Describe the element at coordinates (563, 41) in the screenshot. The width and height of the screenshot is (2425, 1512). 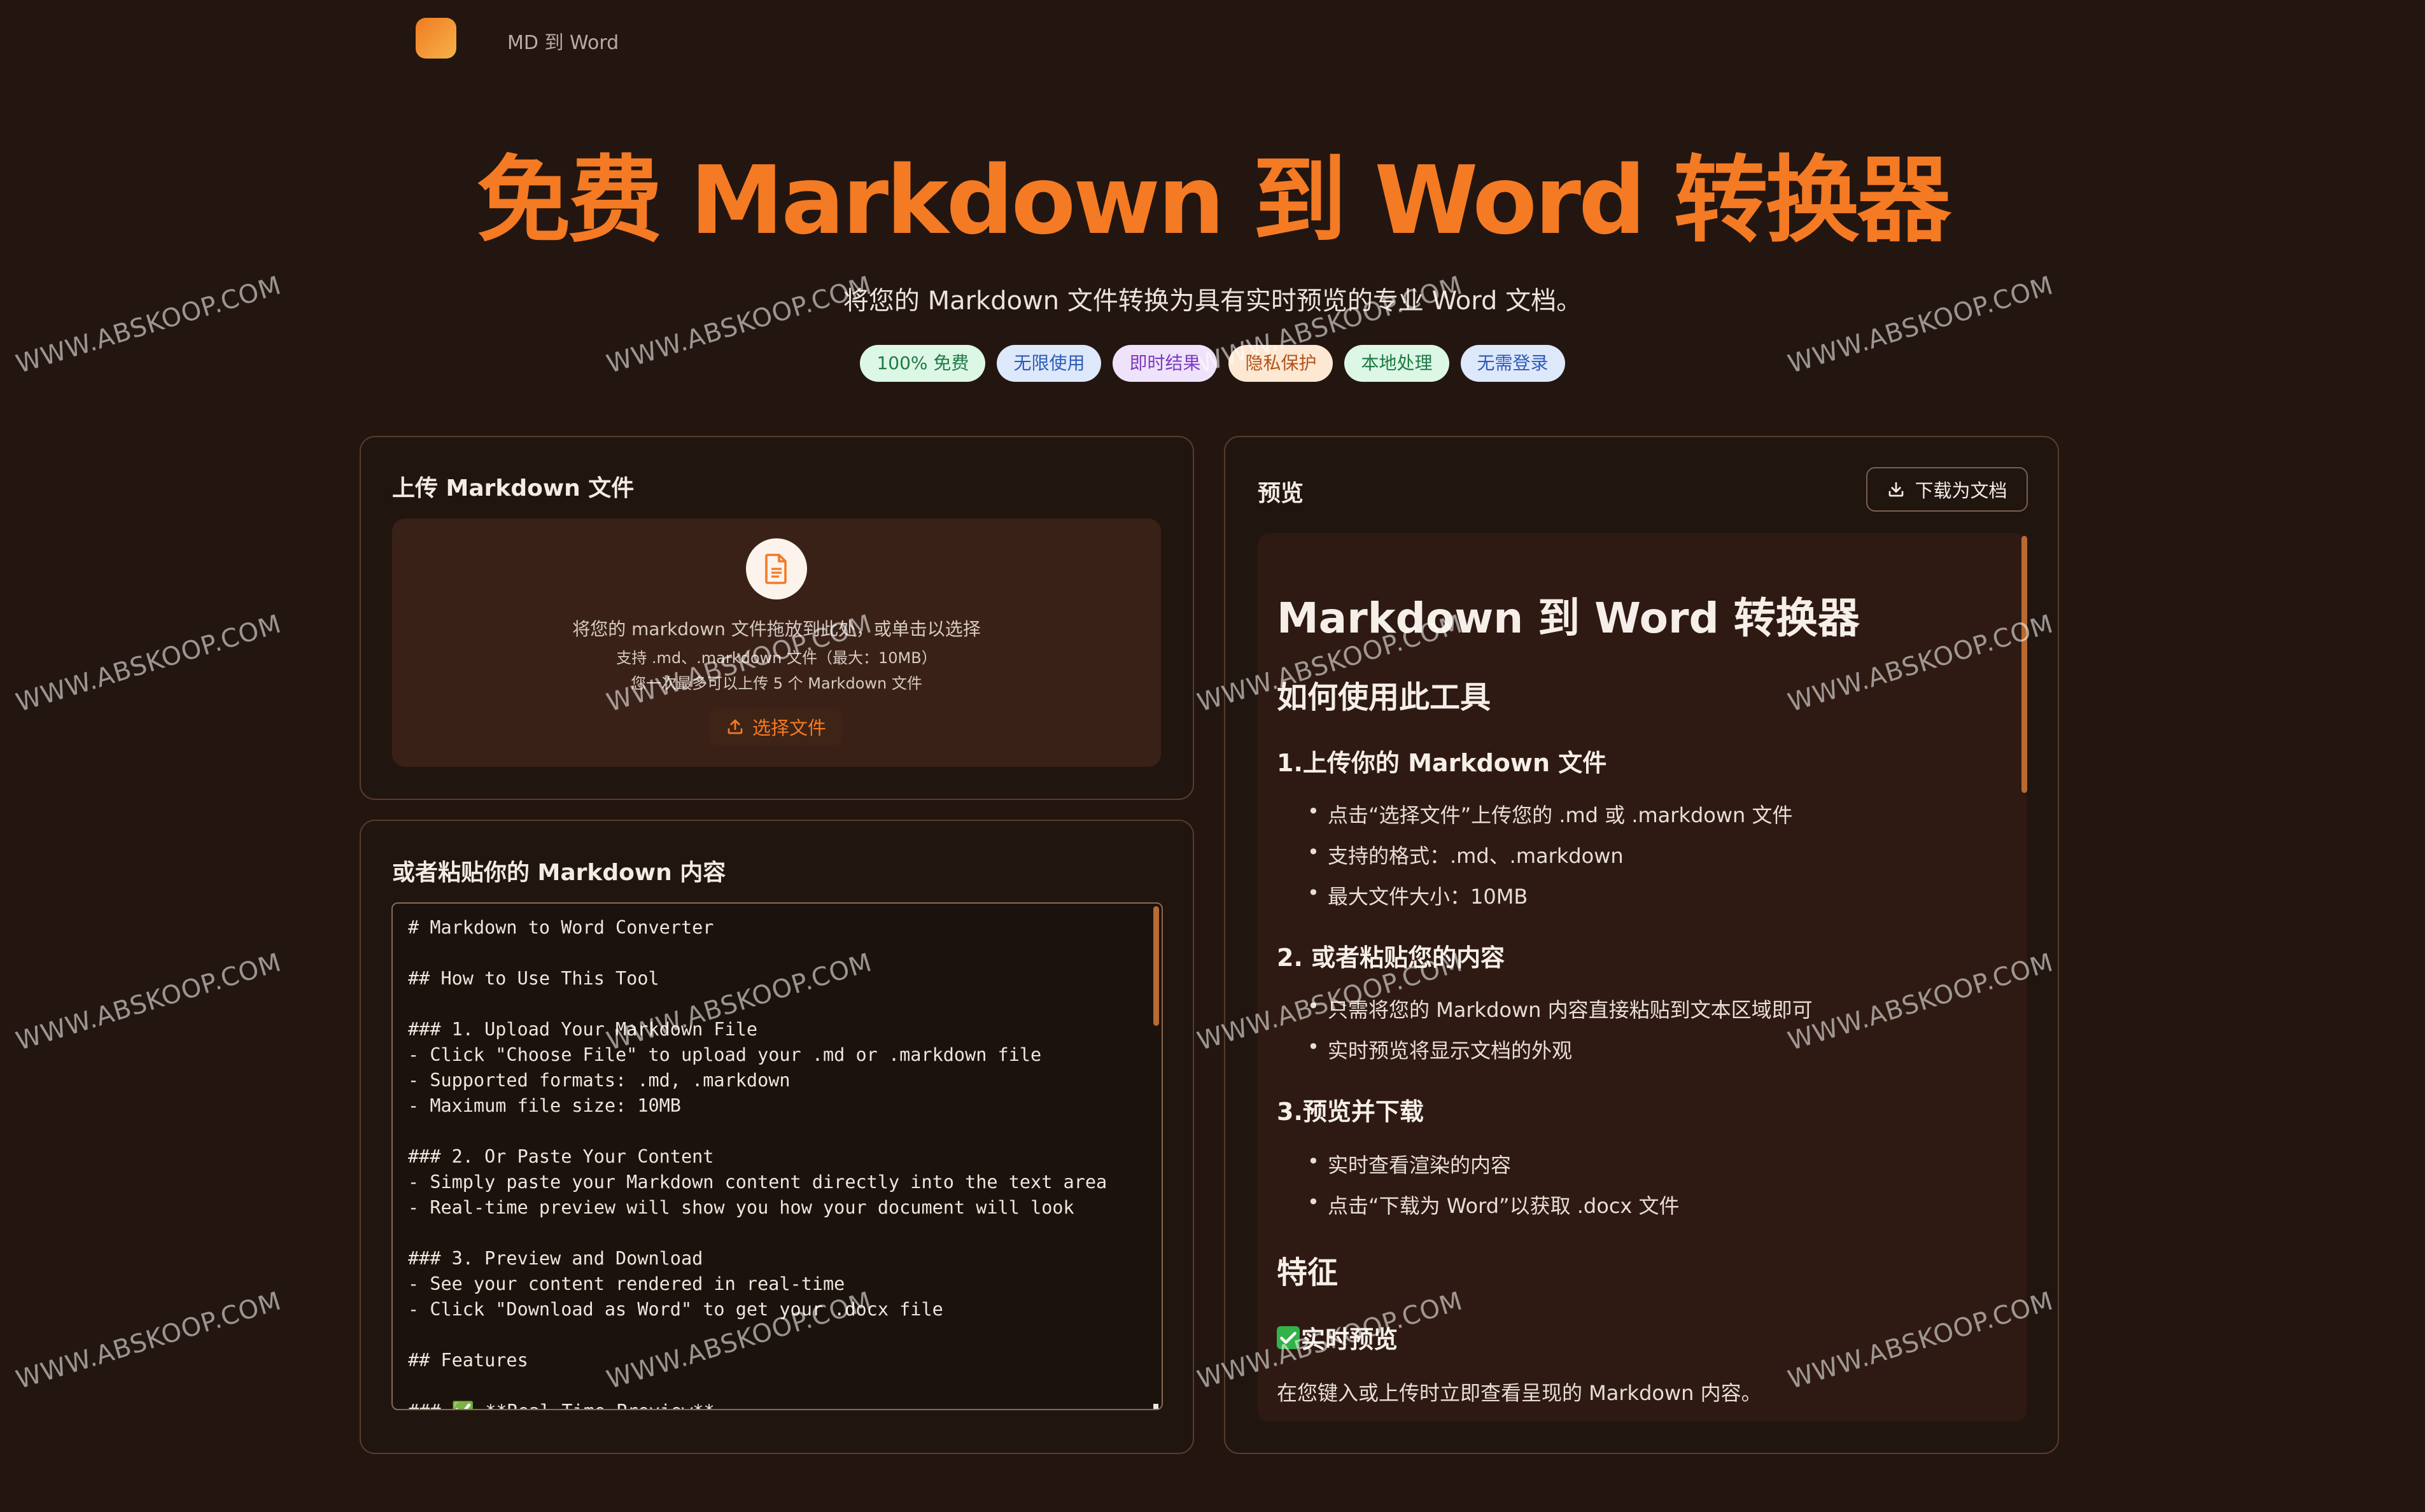
I see `brand-name: MD 到 Word` at that location.